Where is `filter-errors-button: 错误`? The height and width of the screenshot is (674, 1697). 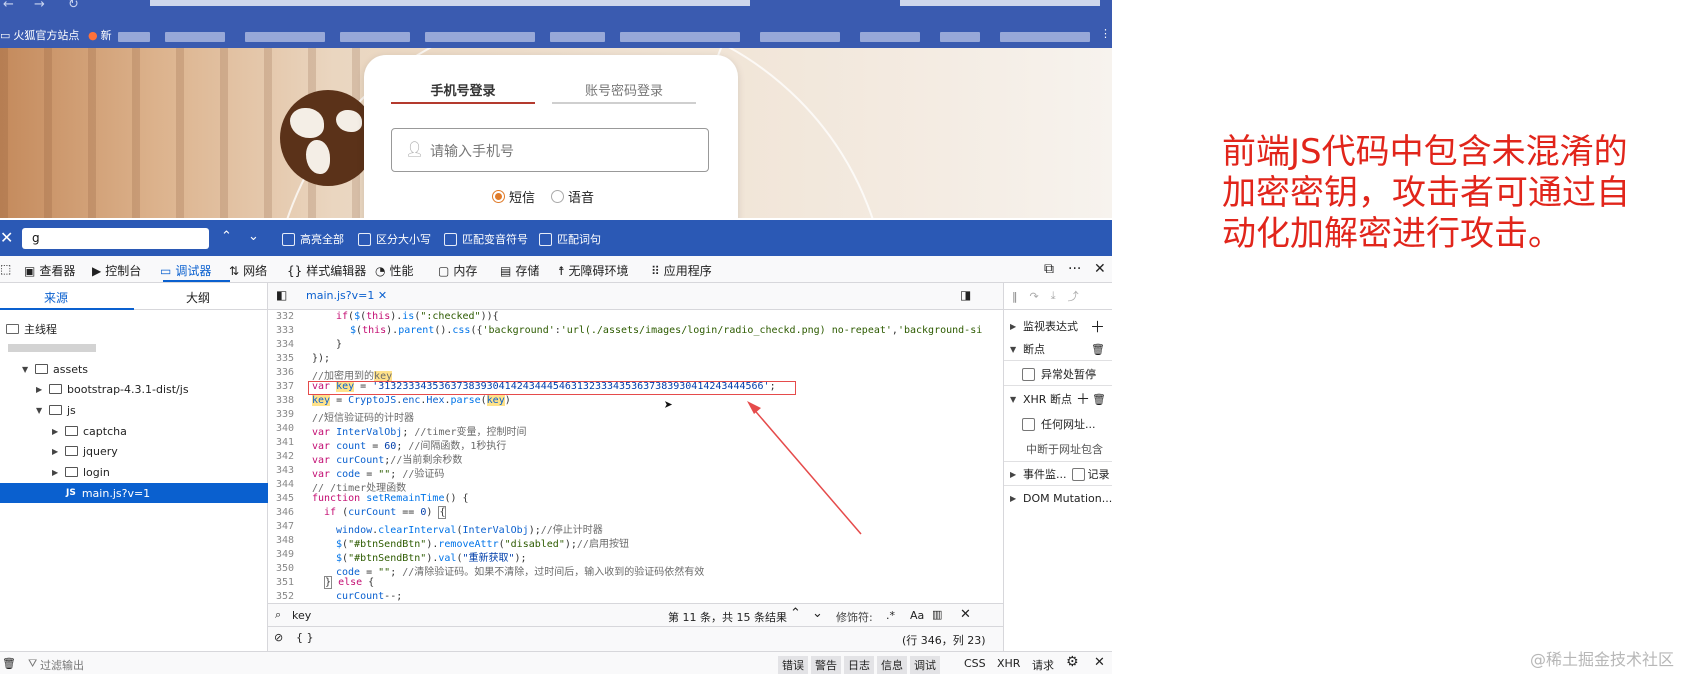 filter-errors-button: 错误 is located at coordinates (793, 665).